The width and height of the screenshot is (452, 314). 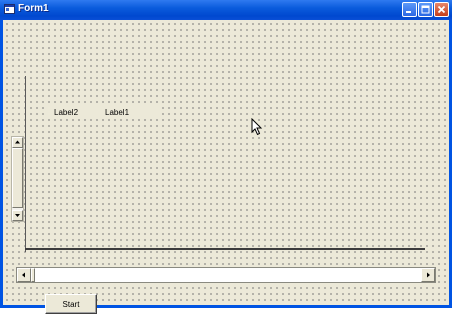 What do you see at coordinates (117, 112) in the screenshot?
I see `label1: Label1` at bounding box center [117, 112].